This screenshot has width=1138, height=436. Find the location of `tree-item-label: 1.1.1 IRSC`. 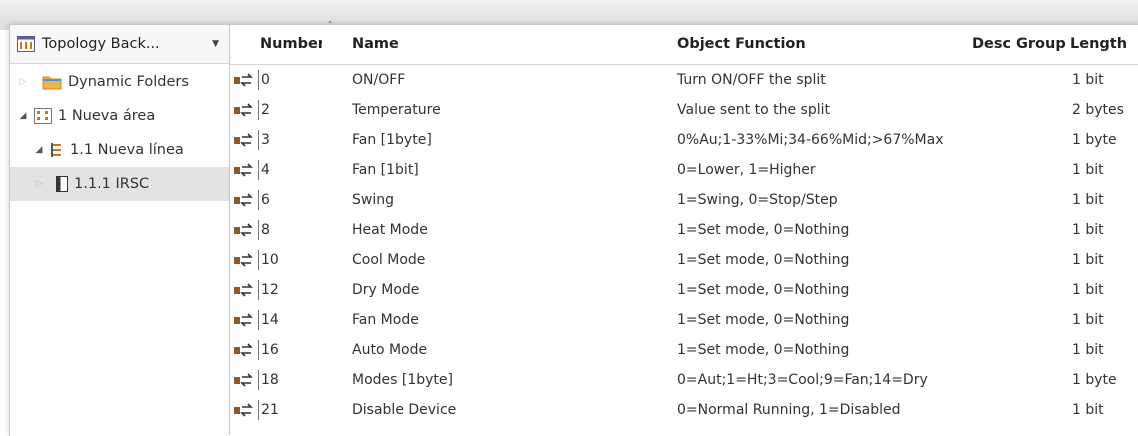

tree-item-label: 1.1.1 IRSC is located at coordinates (112, 184).